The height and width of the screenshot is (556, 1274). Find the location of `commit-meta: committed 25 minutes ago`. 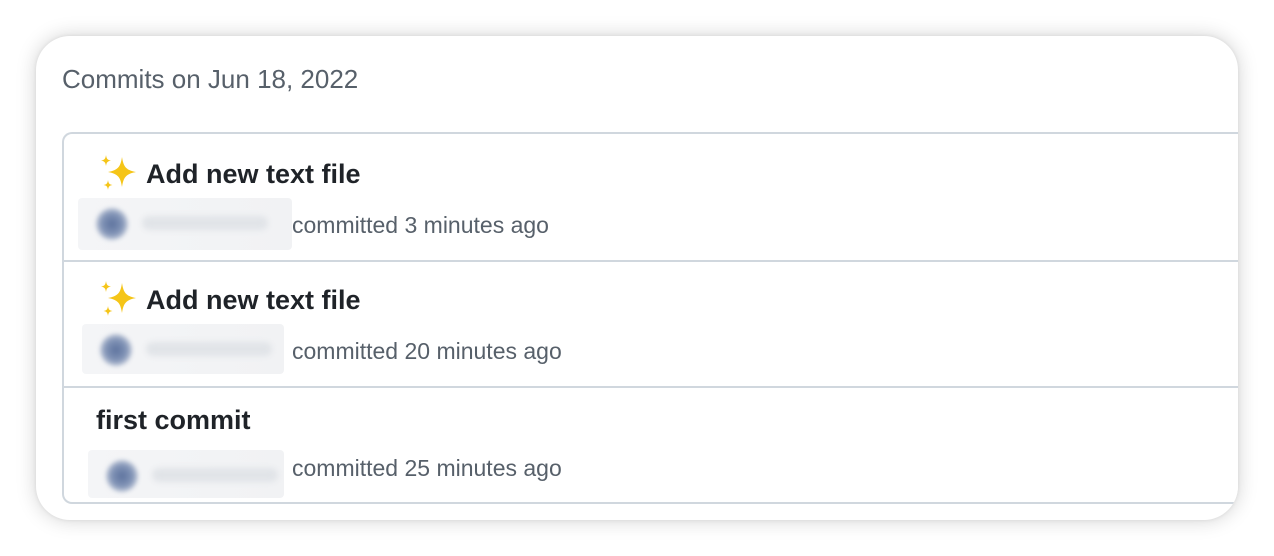

commit-meta: committed 25 minutes ago is located at coordinates (427, 468).